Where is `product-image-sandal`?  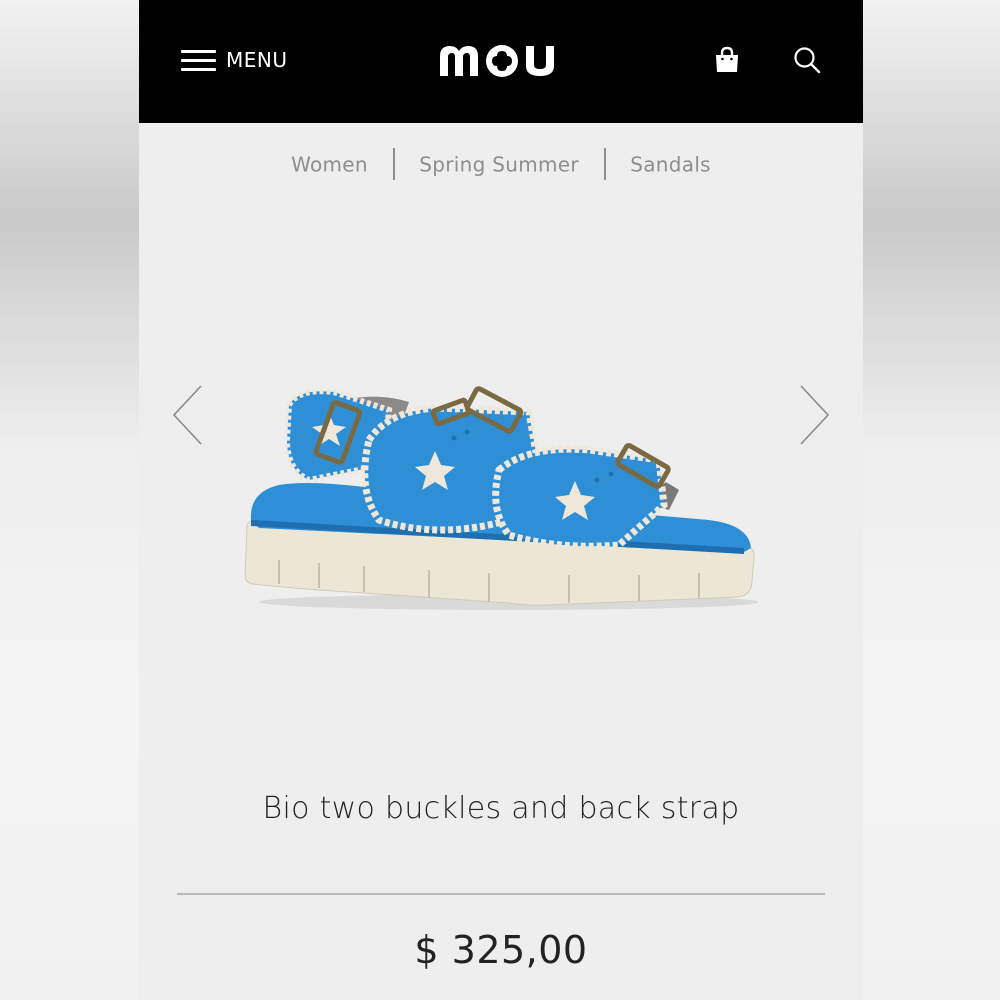
product-image-sandal is located at coordinates (504, 505).